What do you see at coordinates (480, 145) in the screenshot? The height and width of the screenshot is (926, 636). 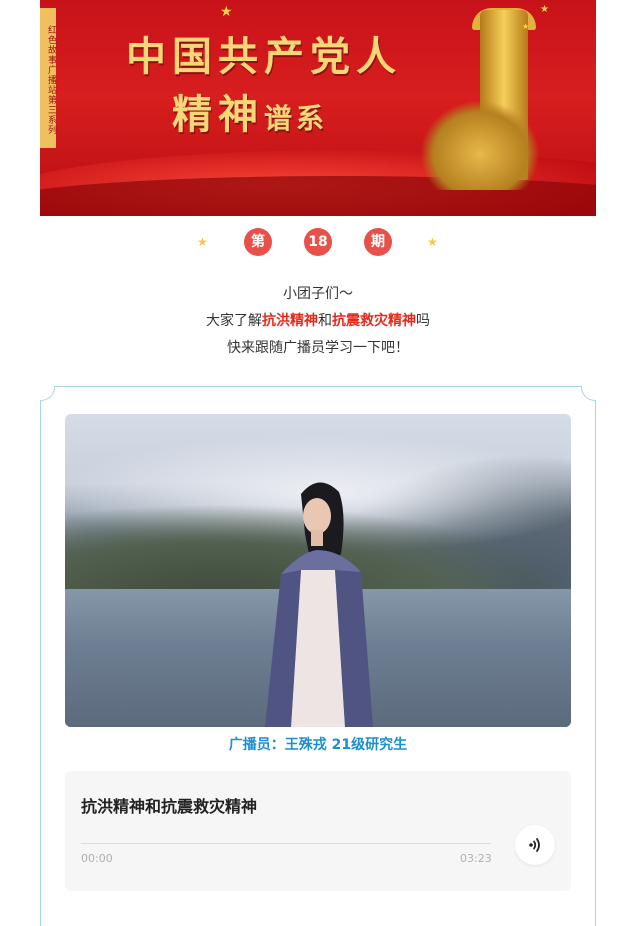 I see `statues` at bounding box center [480, 145].